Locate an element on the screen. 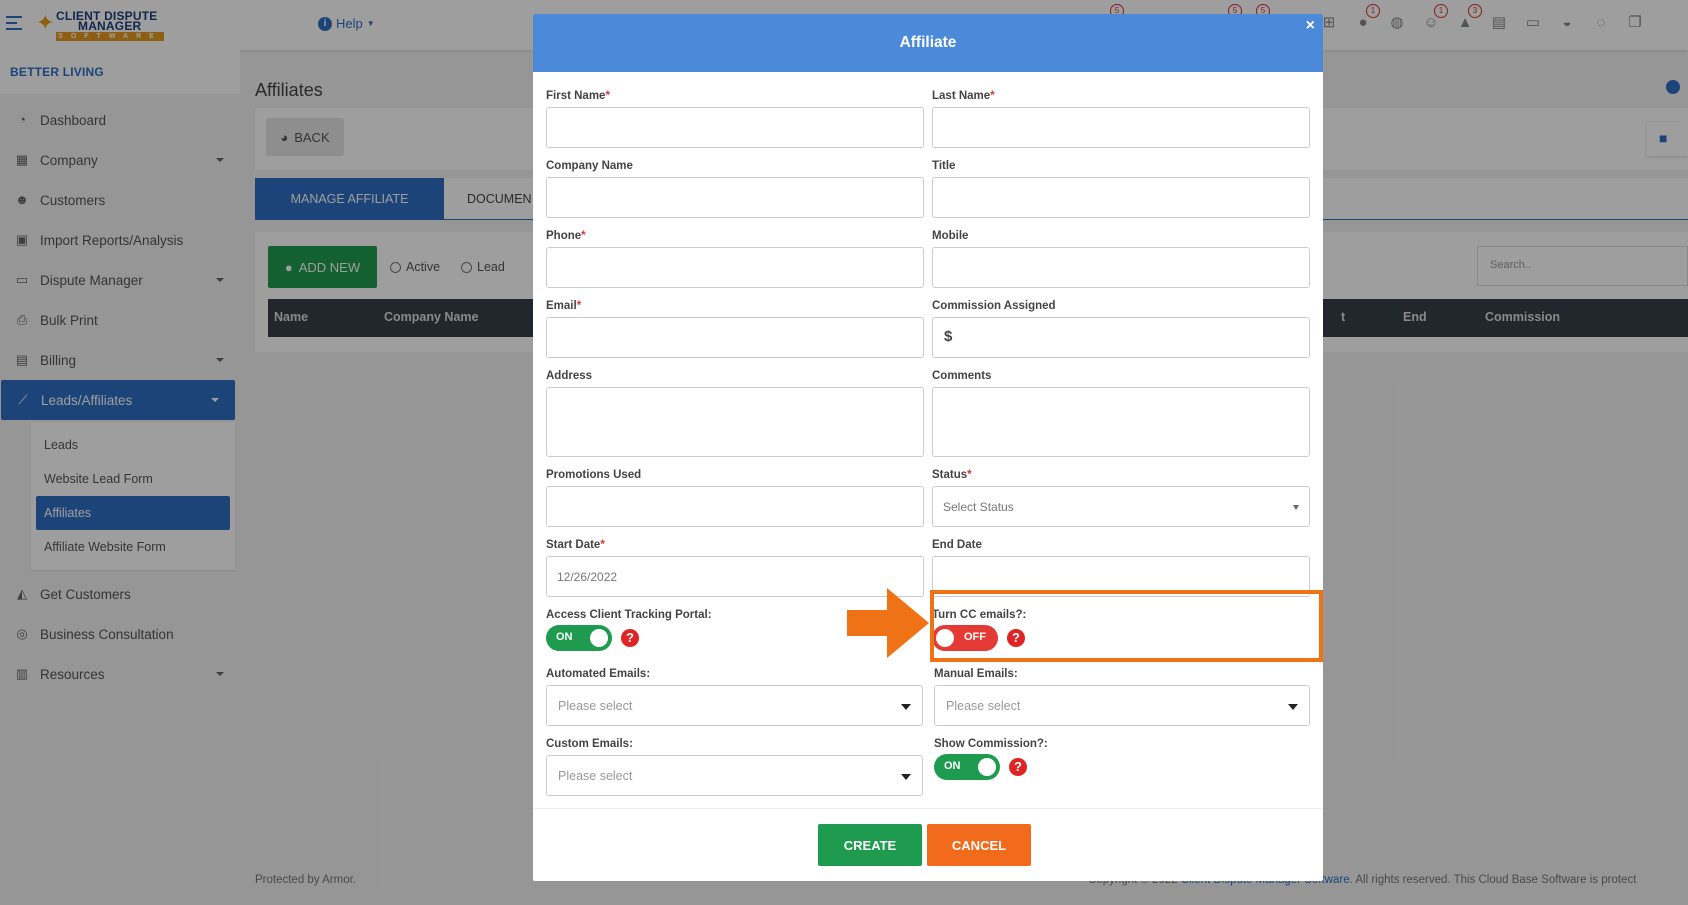 The height and width of the screenshot is (905, 1688). last-name-label: Last Name* is located at coordinates (963, 96).